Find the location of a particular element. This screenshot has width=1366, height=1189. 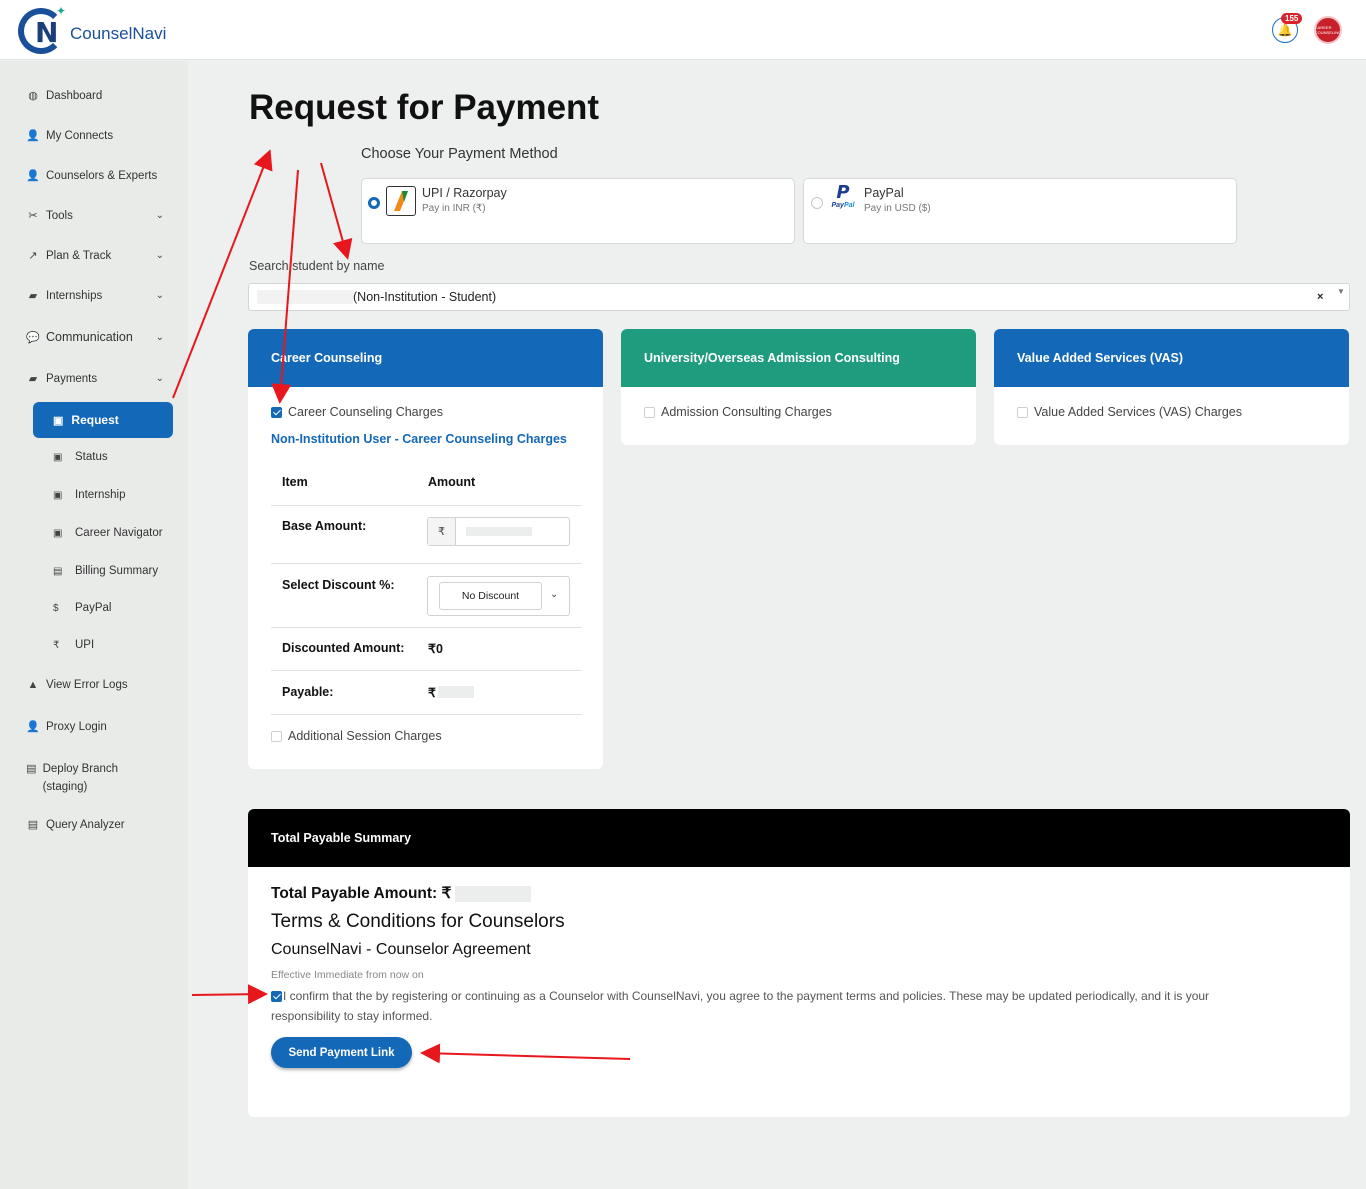

checkbox-label: Career Counseling Charges is located at coordinates (365, 412).